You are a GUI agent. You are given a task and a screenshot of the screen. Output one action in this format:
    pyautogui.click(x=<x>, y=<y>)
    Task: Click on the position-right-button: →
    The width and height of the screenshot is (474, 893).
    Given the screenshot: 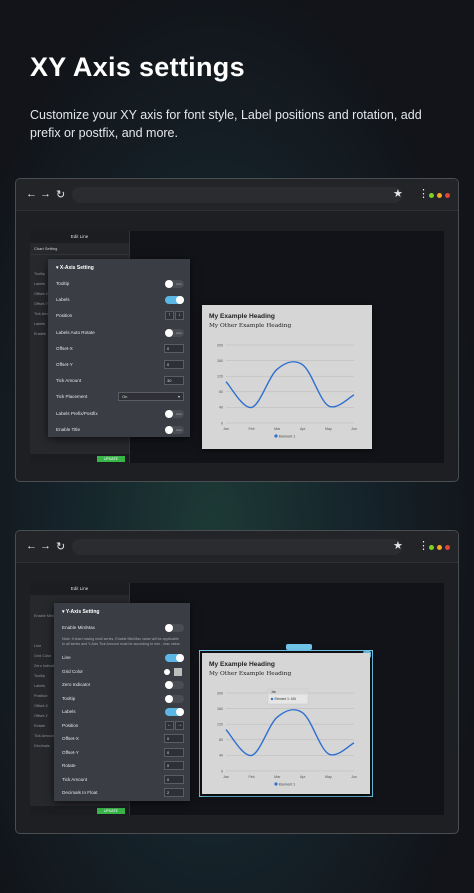 What is the action you would take?
    pyautogui.click(x=179, y=725)
    